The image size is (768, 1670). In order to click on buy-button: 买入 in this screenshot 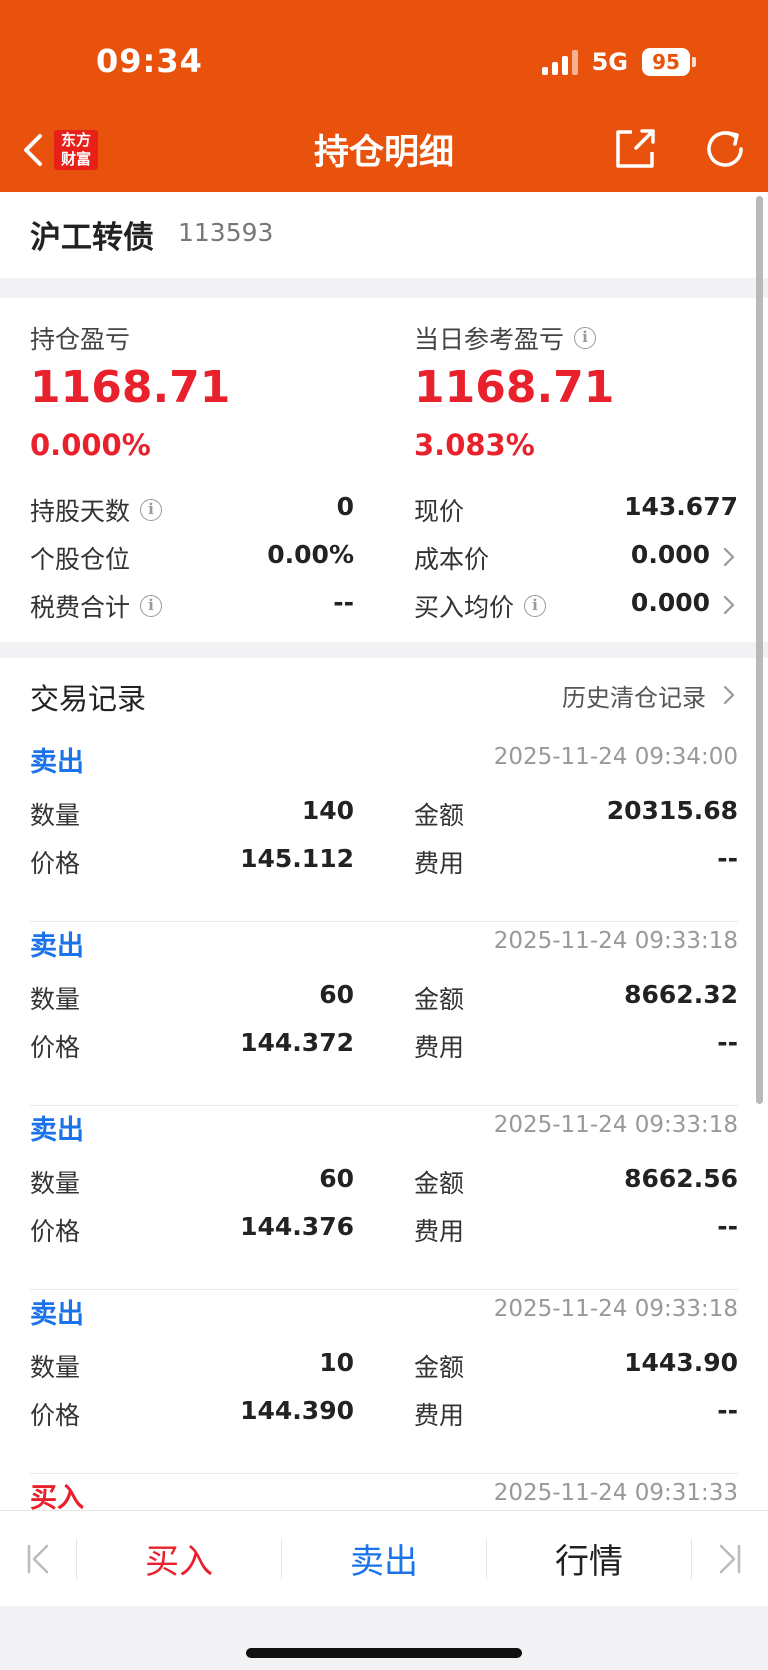, I will do `click(179, 1558)`.